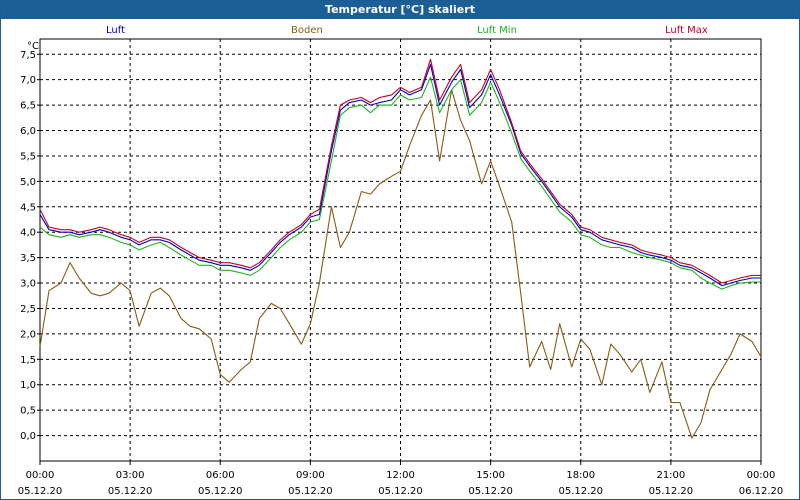 This screenshot has height=500, width=800. Describe the element at coordinates (580, 475) in the screenshot. I see `x-tick-time: 18:00` at that location.